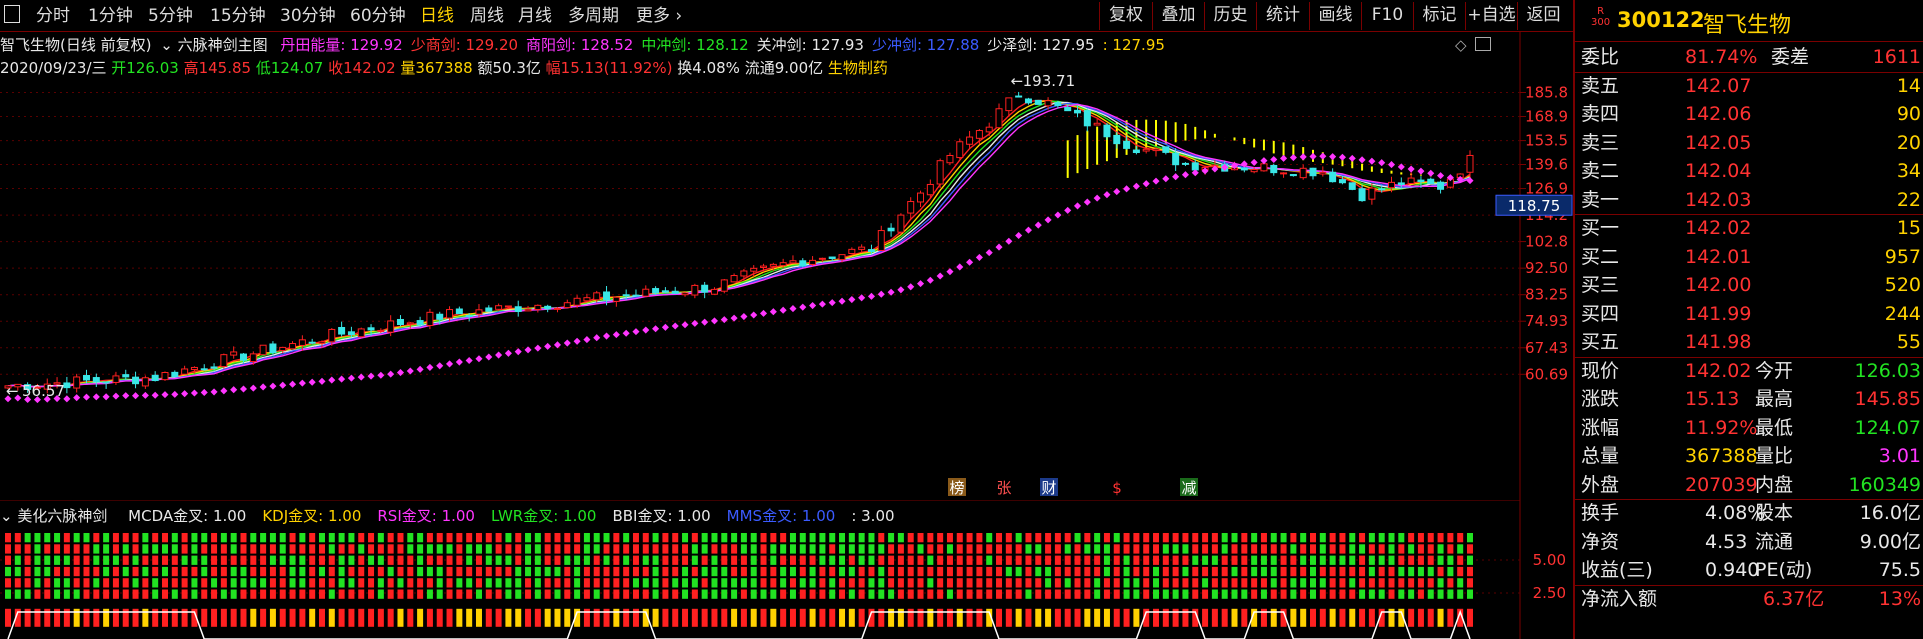 The height and width of the screenshot is (639, 1923). I want to click on bar-industry: 生物制药, so click(858, 68).